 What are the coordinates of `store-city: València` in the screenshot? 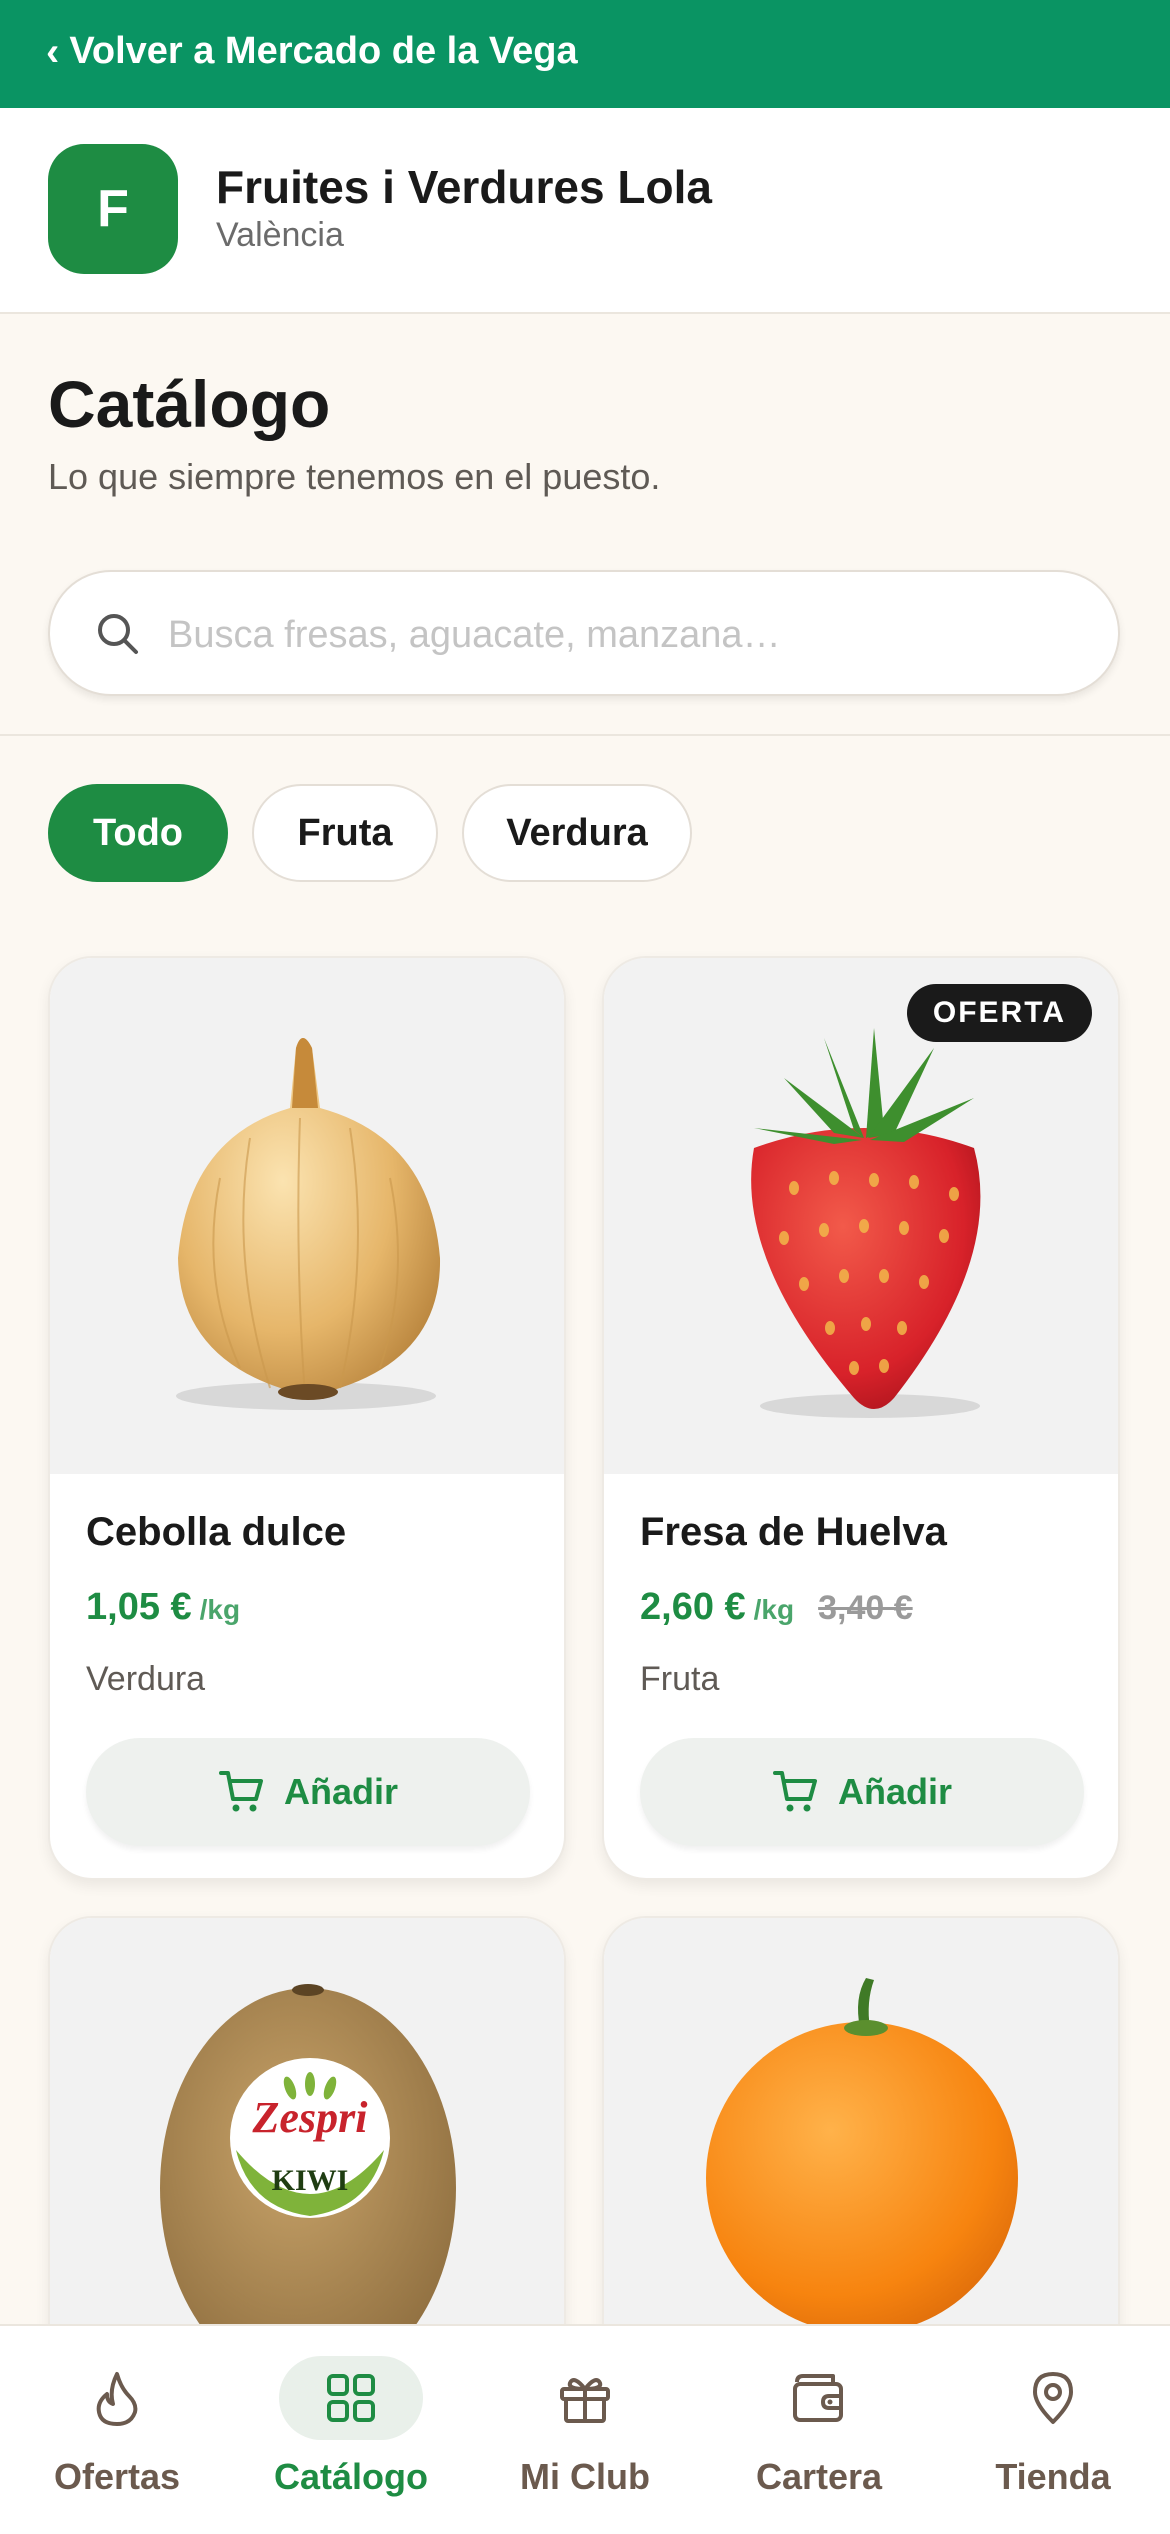 It's located at (280, 235).